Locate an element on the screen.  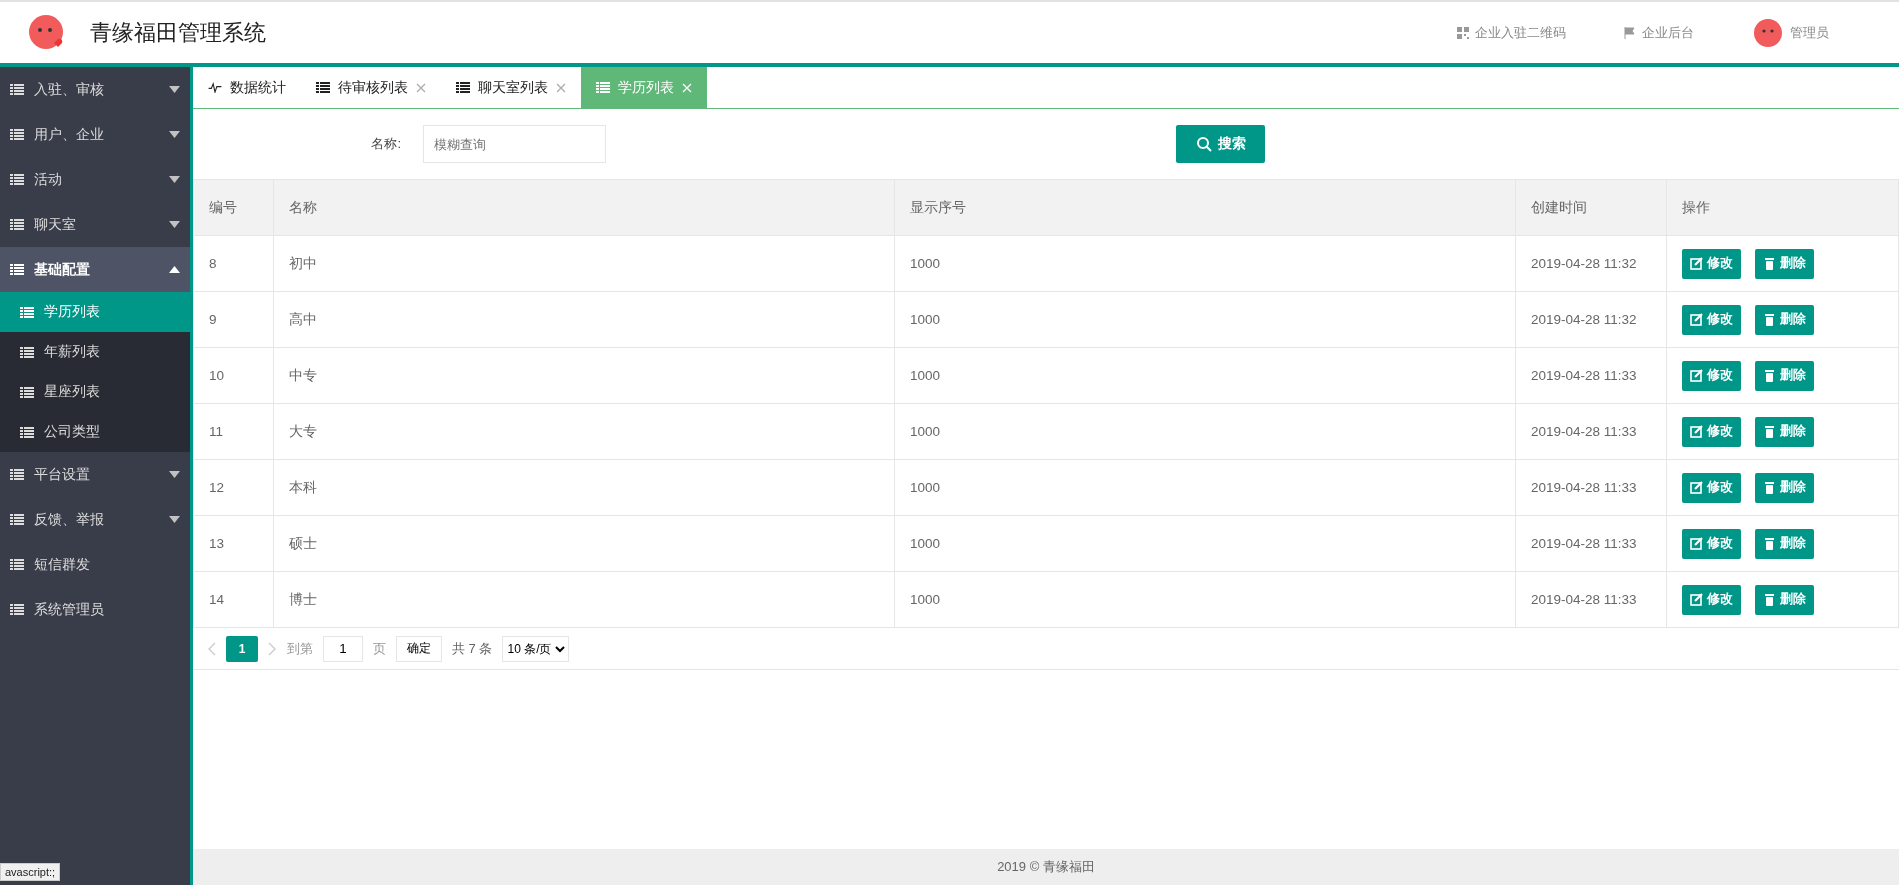
avatar-icon is located at coordinates (1768, 32).